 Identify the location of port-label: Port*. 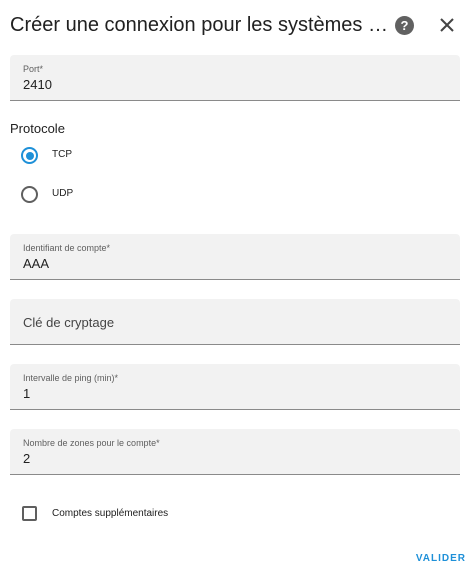
(33, 69).